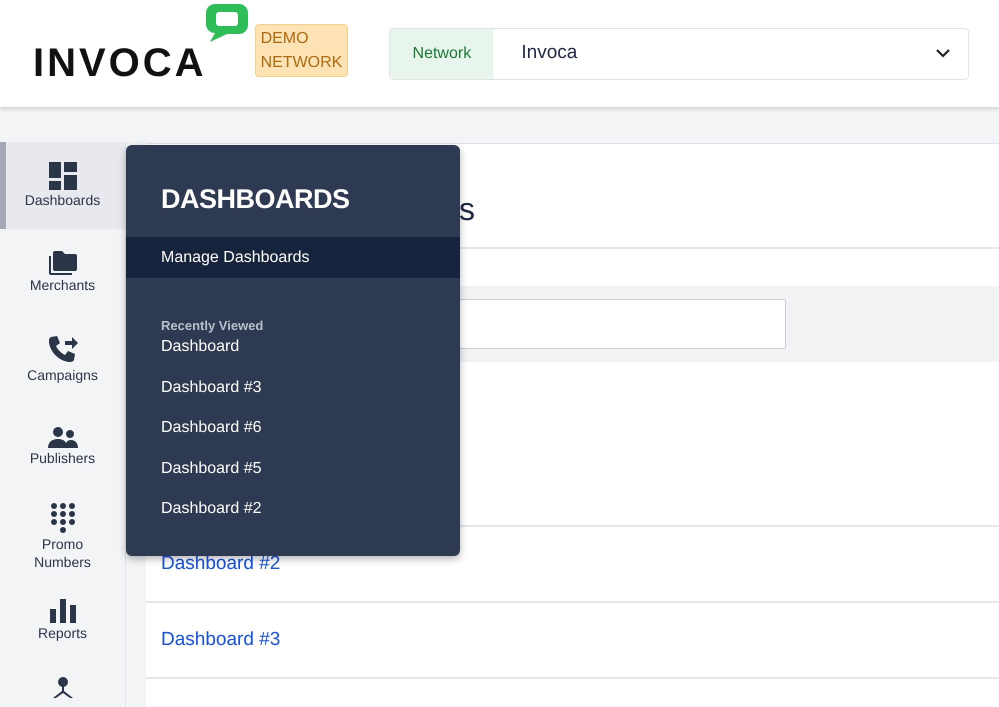 The image size is (999, 707). I want to click on phone-icon, so click(63, 349).